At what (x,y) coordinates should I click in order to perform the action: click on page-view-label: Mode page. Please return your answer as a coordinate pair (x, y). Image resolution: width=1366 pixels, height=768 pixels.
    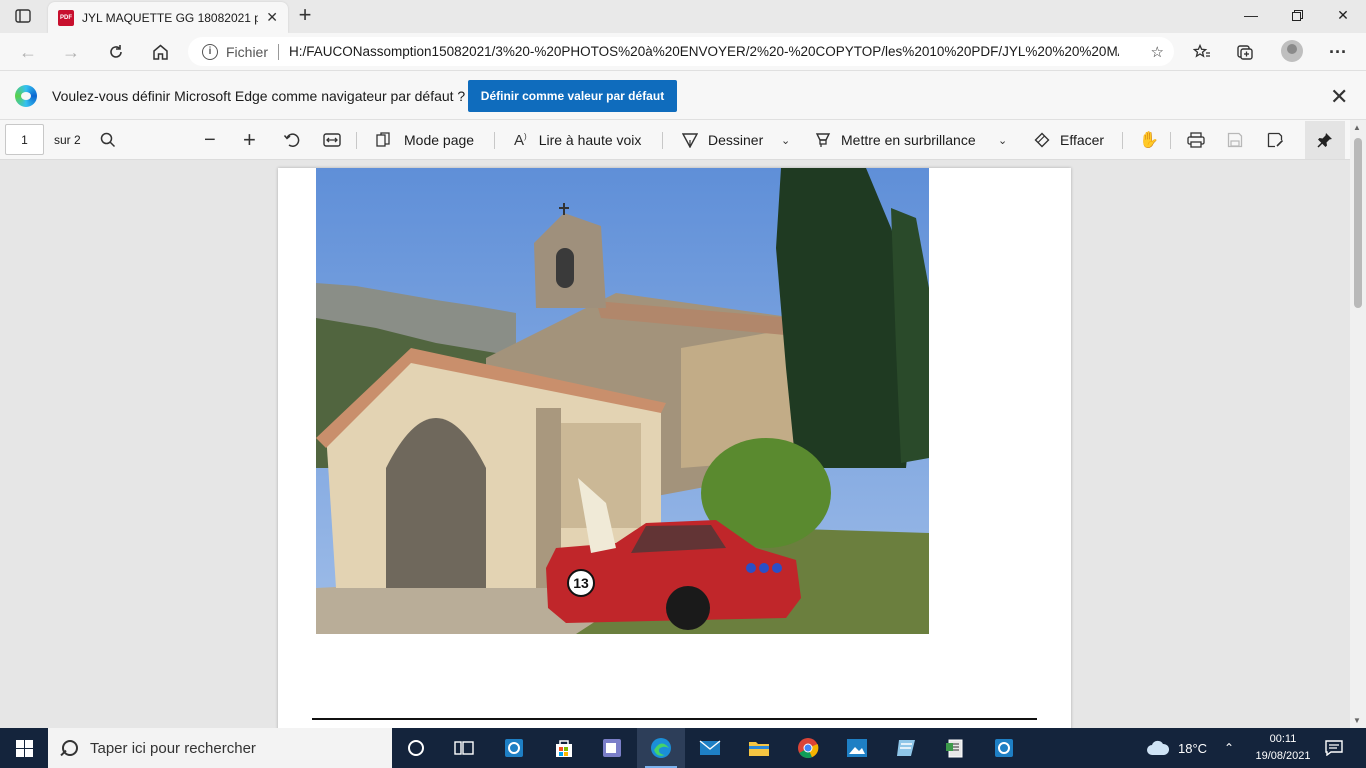
    Looking at the image, I should click on (439, 140).